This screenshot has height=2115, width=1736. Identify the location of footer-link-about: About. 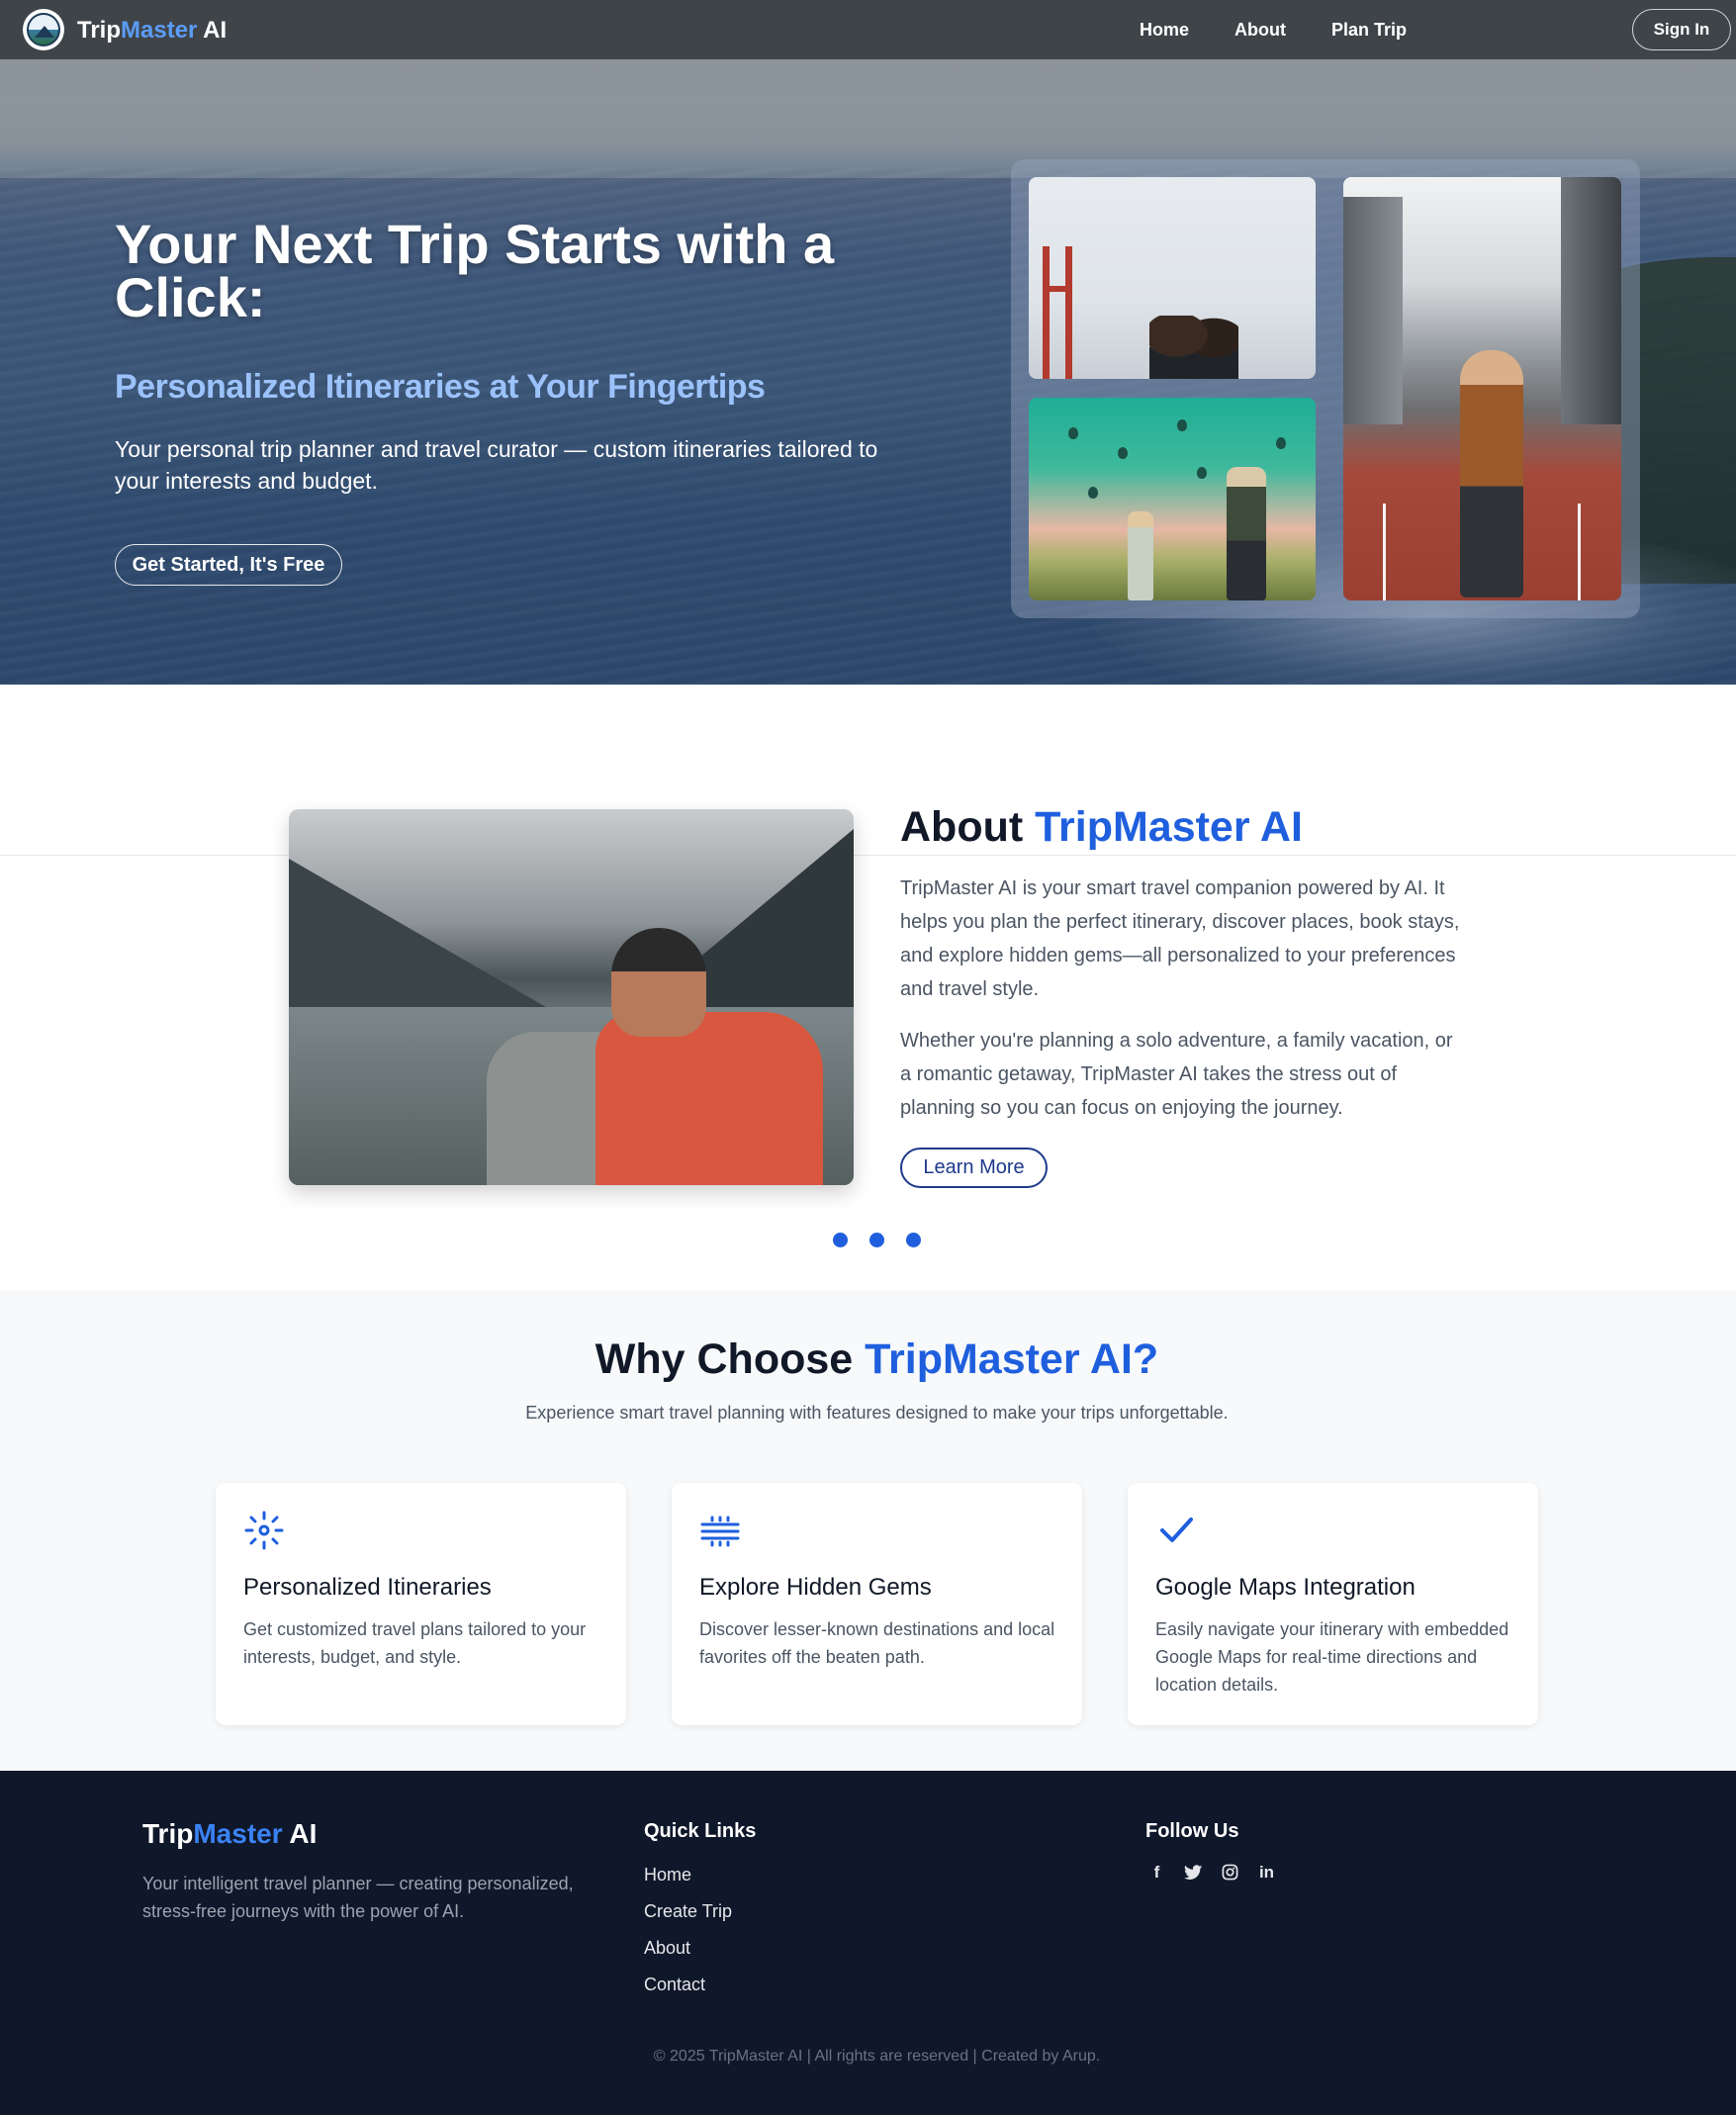
(688, 1956).